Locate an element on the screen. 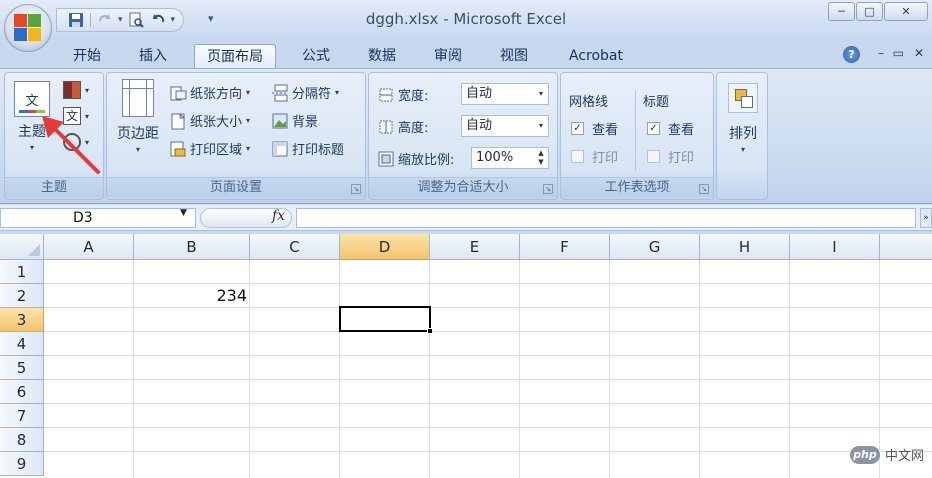 This screenshot has width=932, height=478. column-header-e: E is located at coordinates (475, 247).